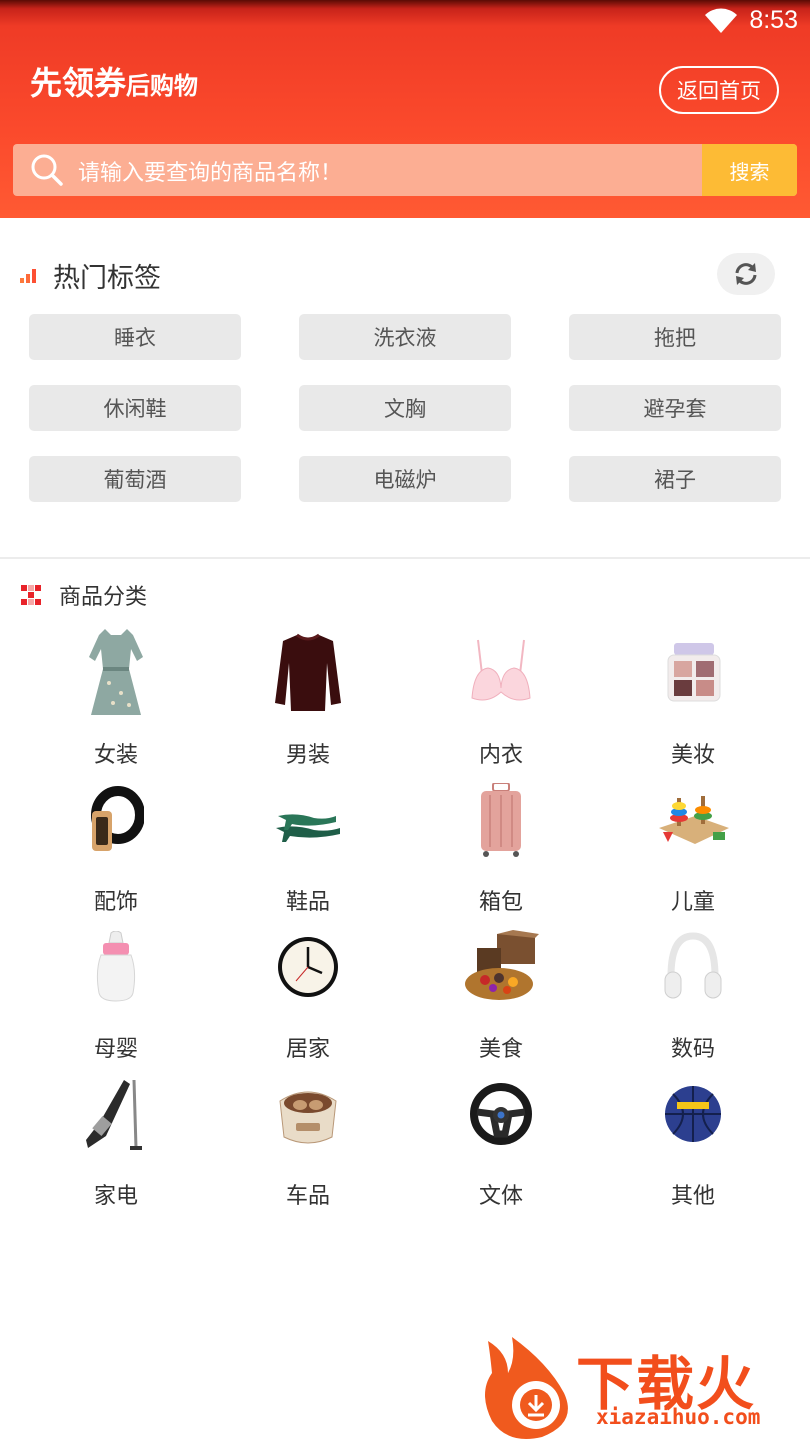  Describe the element at coordinates (116, 966) in the screenshot. I see `baby-bottle-icon` at that location.